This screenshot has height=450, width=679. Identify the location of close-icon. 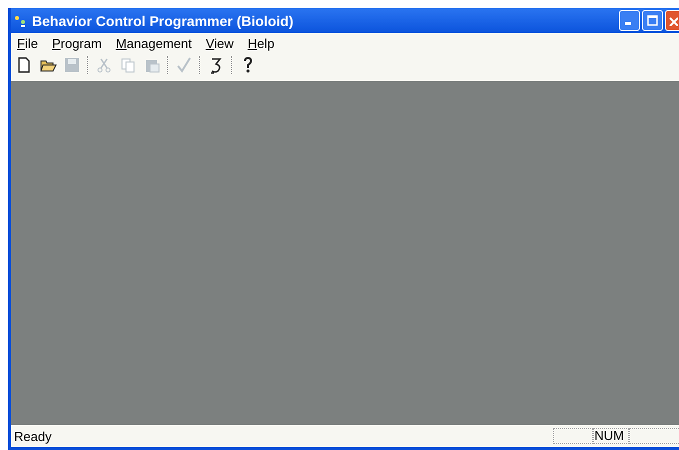
(673, 21).